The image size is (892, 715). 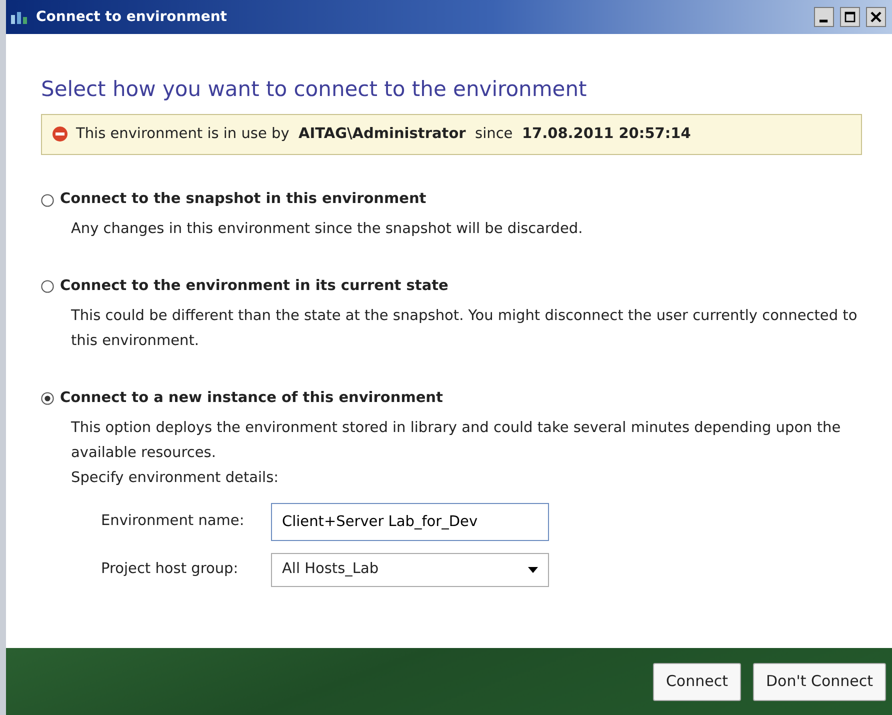 I want to click on caret-icon, so click(x=533, y=569).